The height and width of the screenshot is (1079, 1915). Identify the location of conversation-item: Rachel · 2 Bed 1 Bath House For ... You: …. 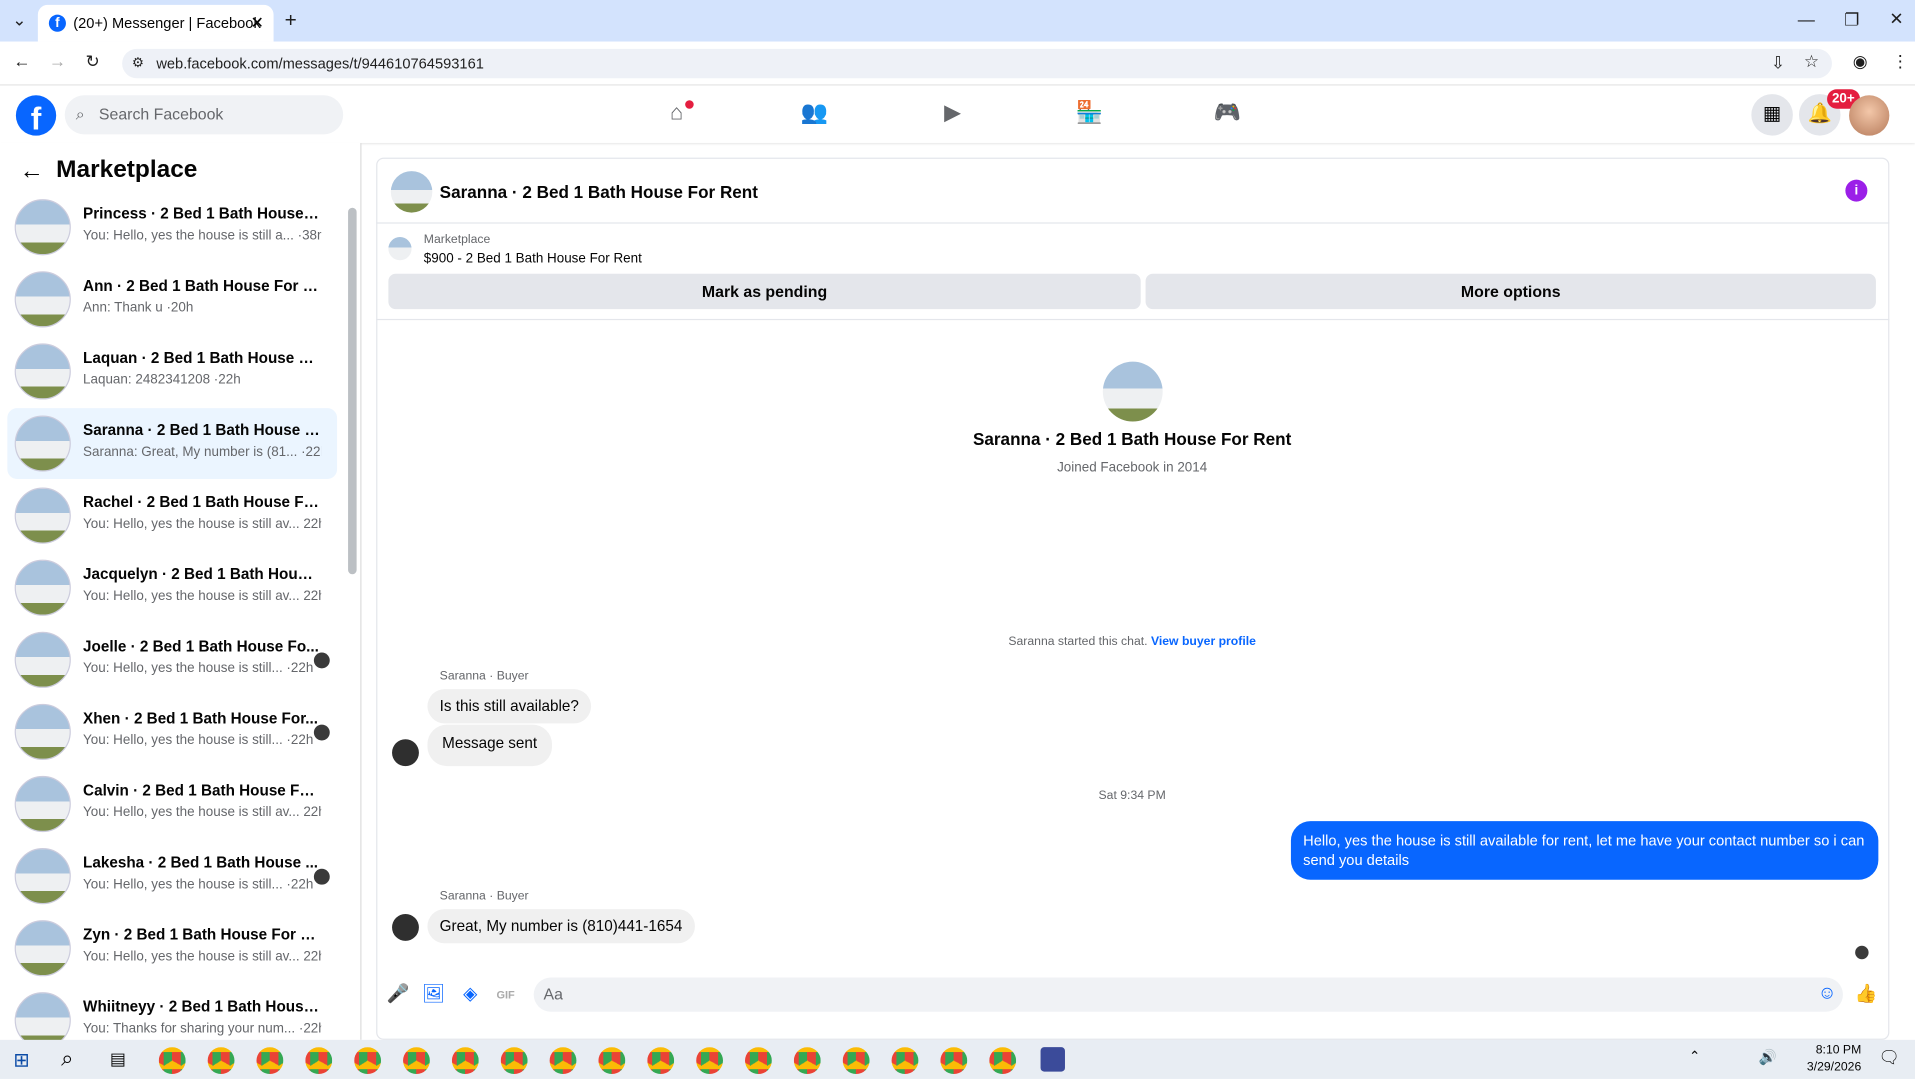
(172, 515).